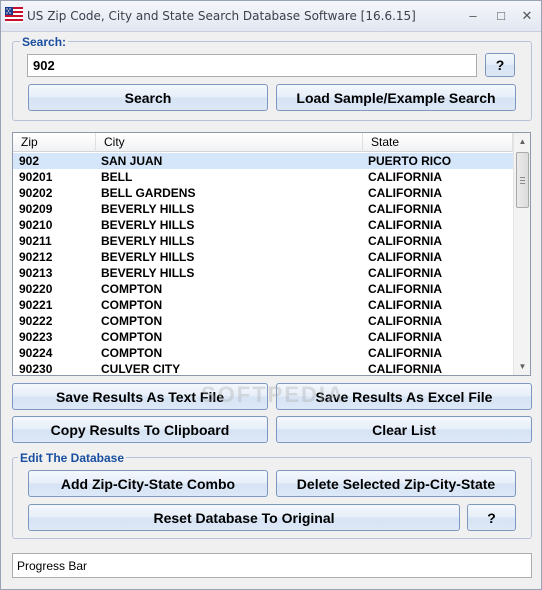  What do you see at coordinates (36, 209) in the screenshot?
I see `cell-zip: 90209` at bounding box center [36, 209].